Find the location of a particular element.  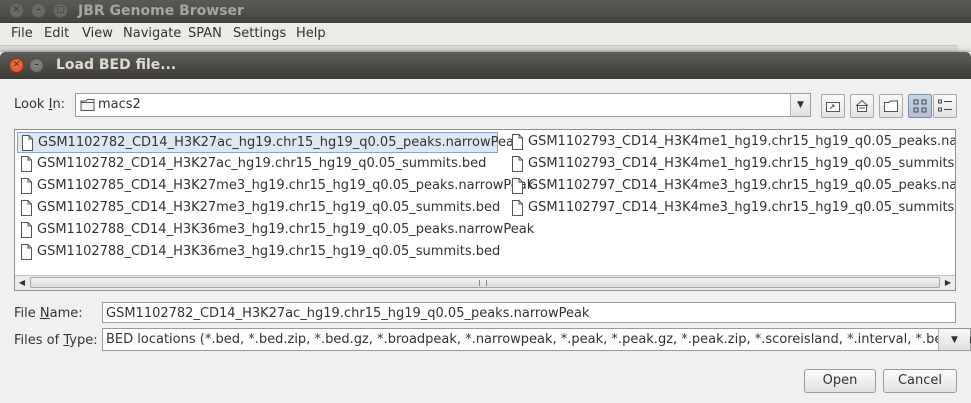

new-folder-button is located at coordinates (891, 106).